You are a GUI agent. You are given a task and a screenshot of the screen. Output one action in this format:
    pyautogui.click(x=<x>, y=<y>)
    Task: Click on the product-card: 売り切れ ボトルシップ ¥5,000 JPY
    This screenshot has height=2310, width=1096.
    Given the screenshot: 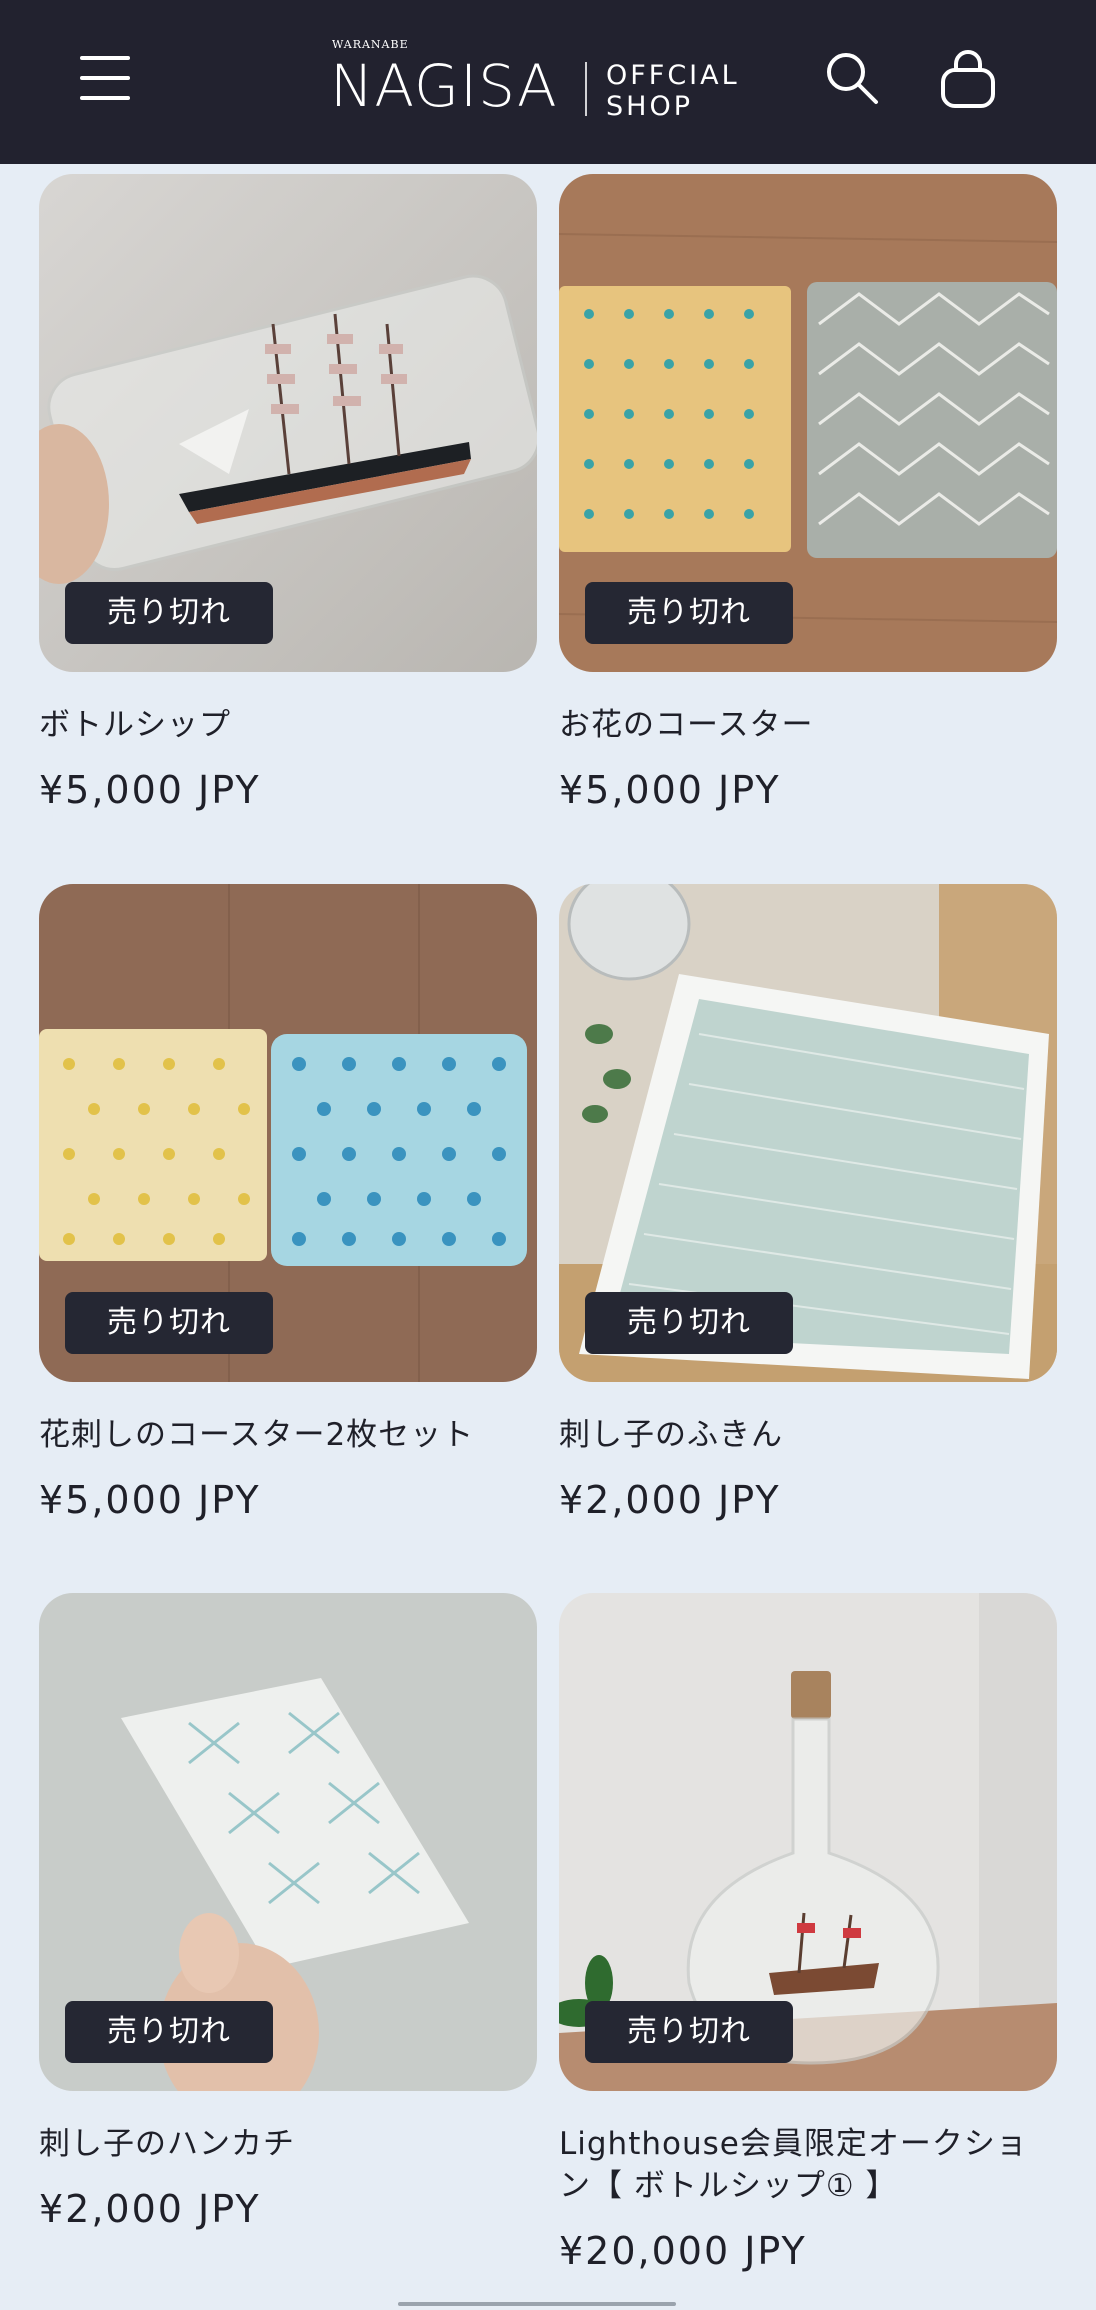 What is the action you would take?
    pyautogui.click(x=288, y=514)
    